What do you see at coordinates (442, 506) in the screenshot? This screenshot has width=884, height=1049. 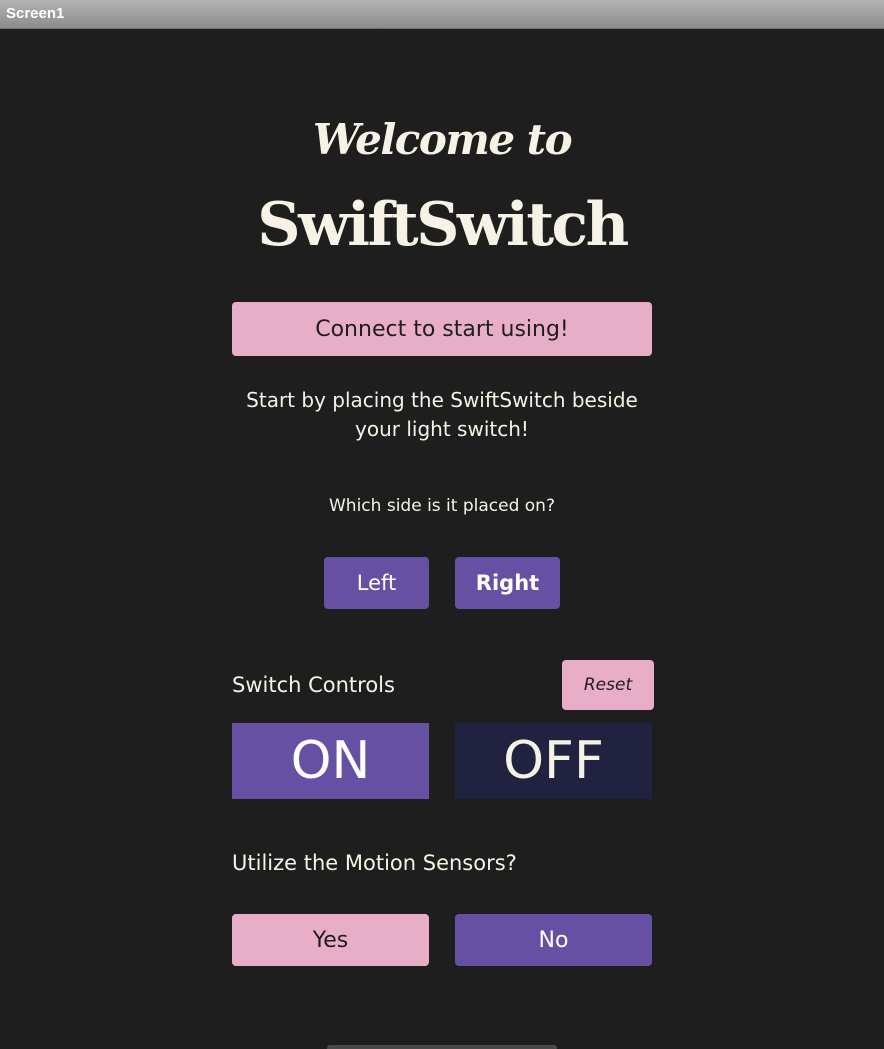 I see `side-question: Which side is it placed on?` at bounding box center [442, 506].